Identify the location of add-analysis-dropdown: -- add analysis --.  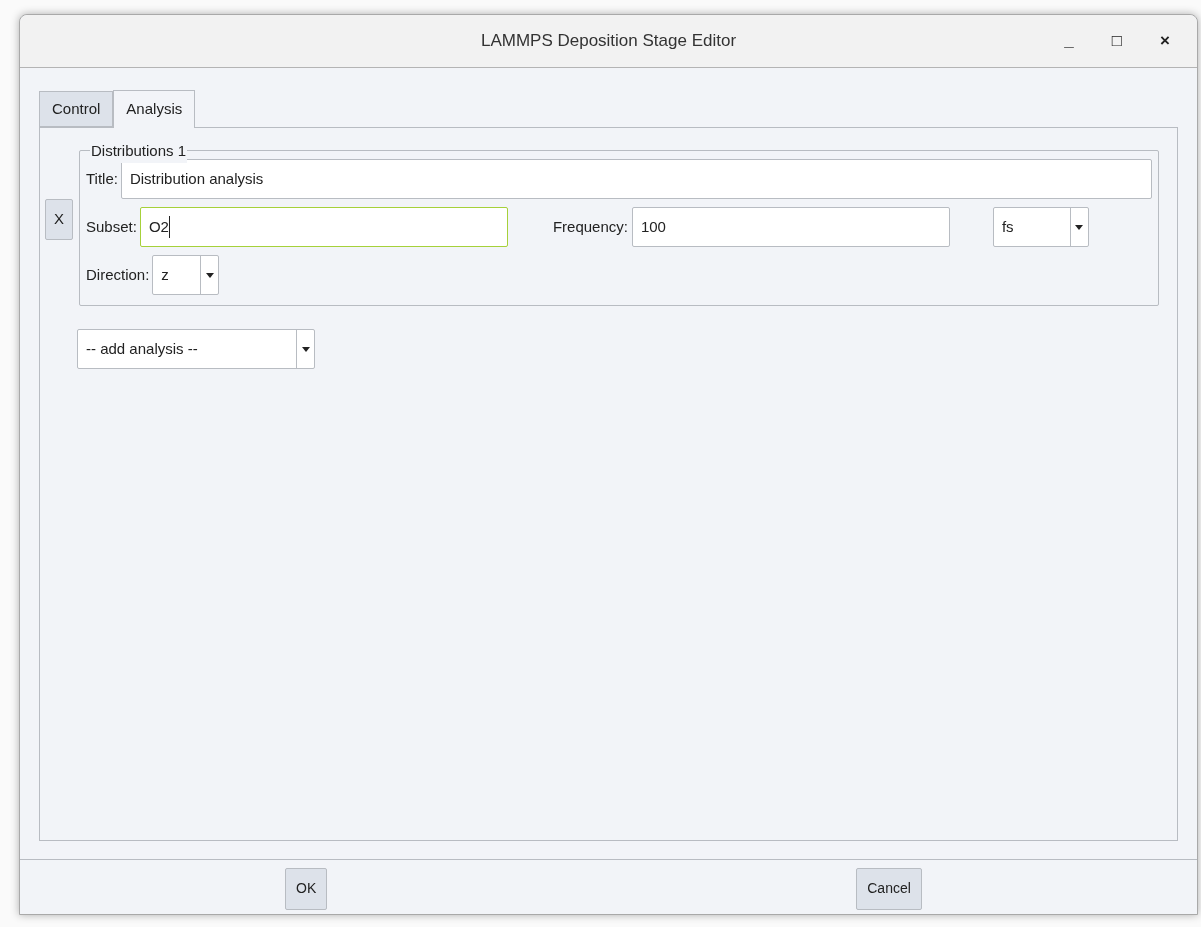
(196, 349).